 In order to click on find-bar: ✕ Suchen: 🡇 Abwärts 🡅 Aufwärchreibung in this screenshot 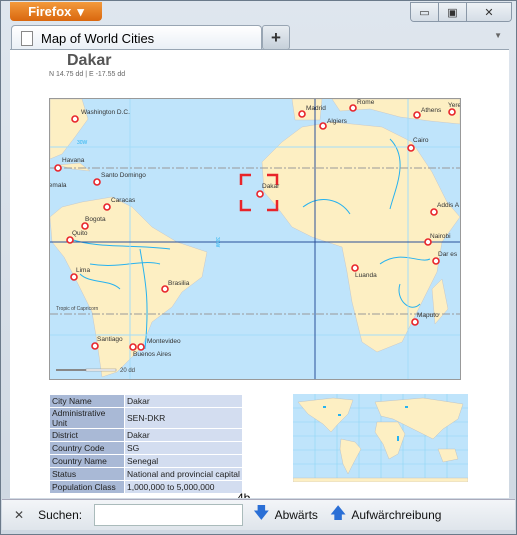, I will do `click(258, 514)`.